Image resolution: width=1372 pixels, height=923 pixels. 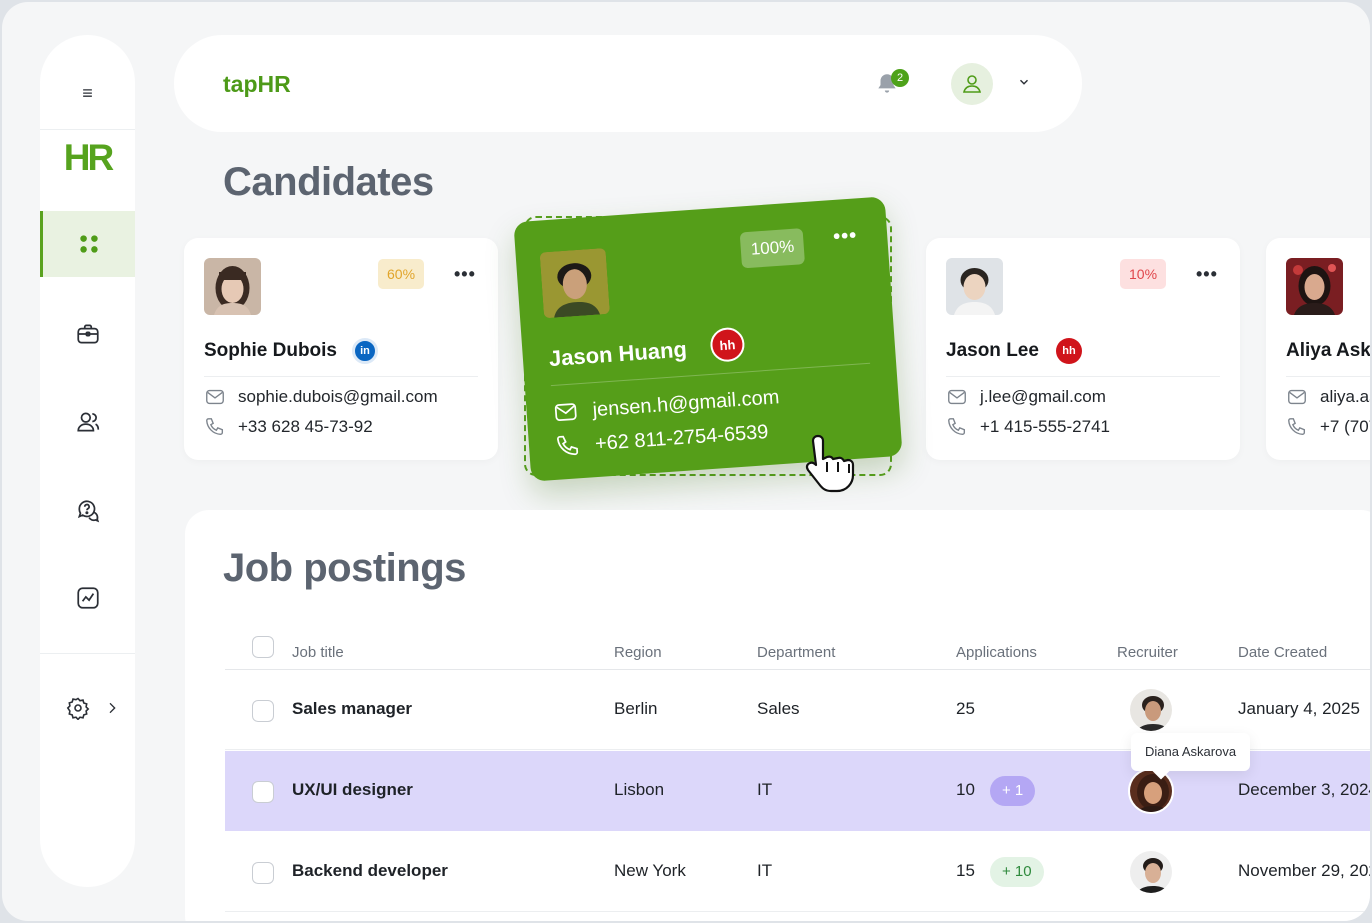 What do you see at coordinates (305, 426) in the screenshot?
I see `phone-text: +33 628 45-73-92` at bounding box center [305, 426].